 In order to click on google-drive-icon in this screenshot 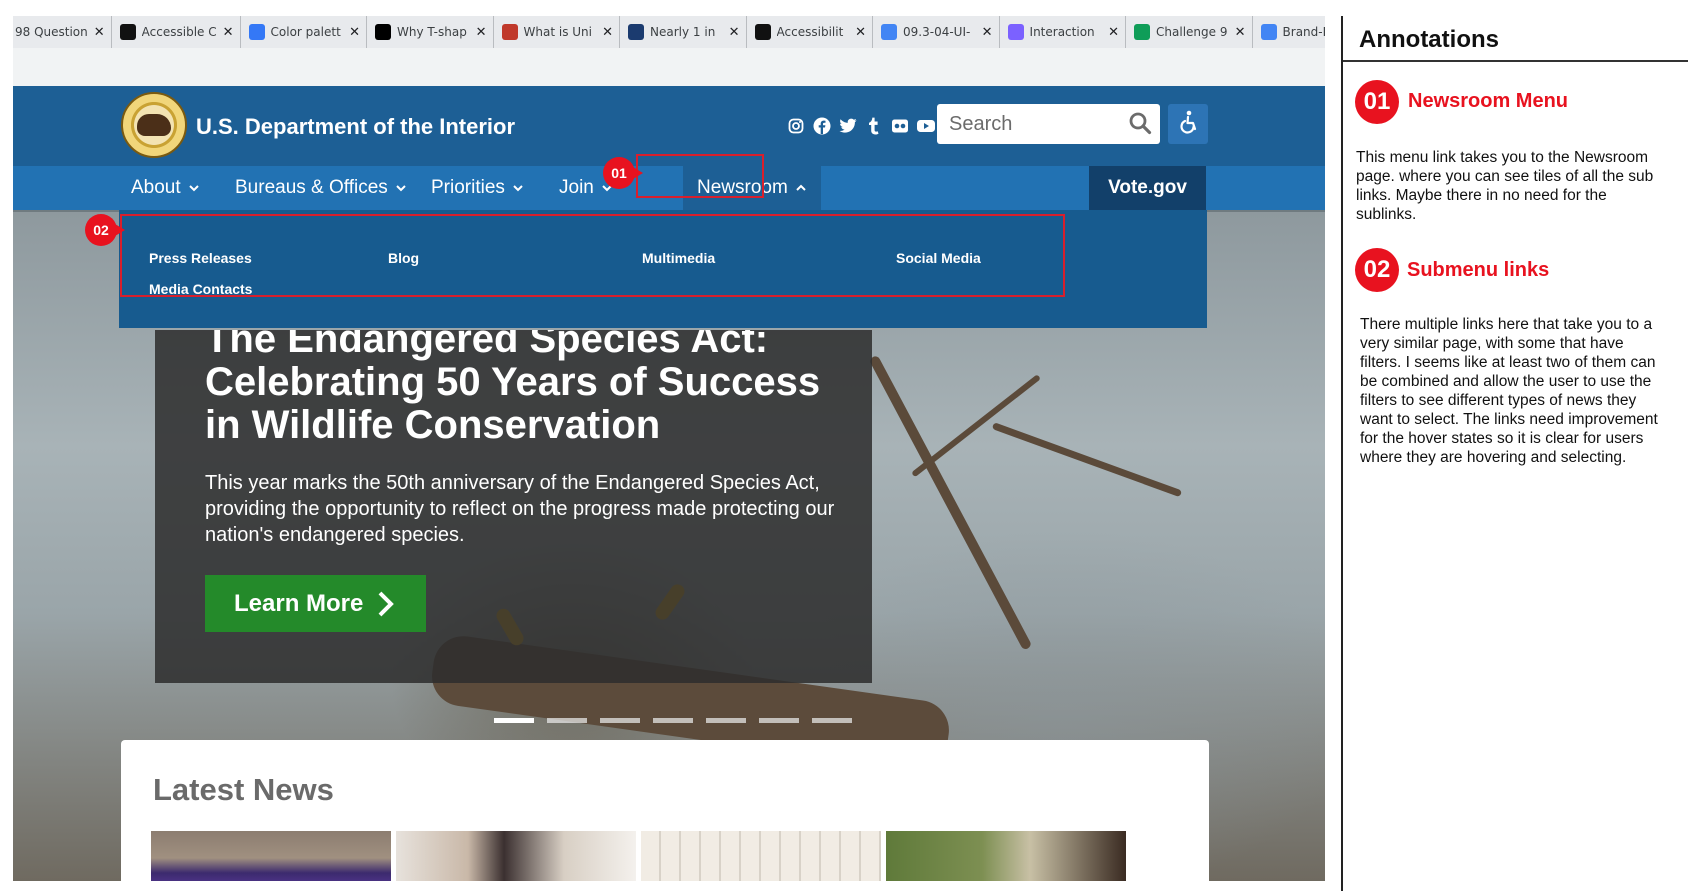, I will do `click(1142, 32)`.